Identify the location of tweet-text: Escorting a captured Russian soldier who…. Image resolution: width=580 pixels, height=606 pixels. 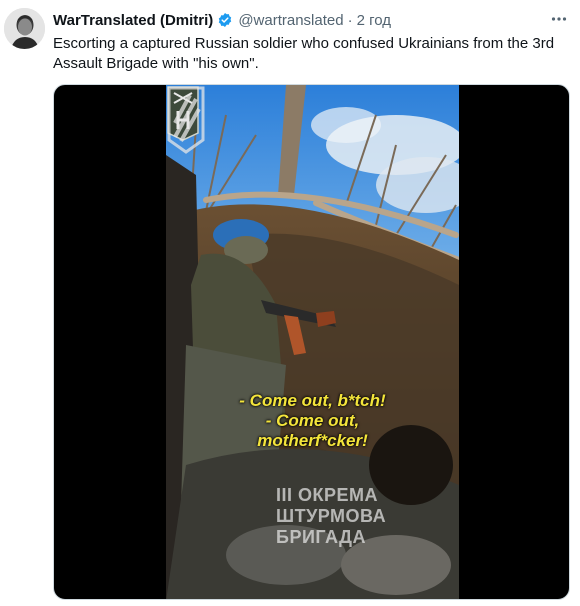
(304, 53).